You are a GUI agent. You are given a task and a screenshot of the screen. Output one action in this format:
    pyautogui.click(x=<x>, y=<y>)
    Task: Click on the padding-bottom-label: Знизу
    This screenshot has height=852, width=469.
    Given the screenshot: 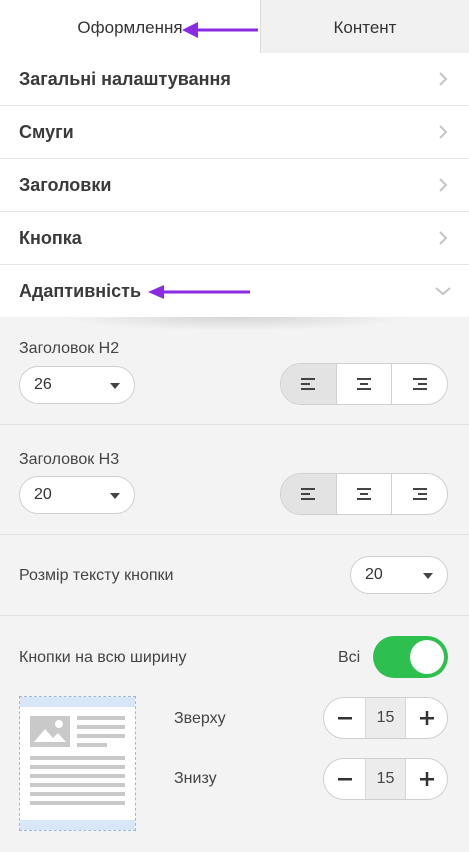 What is the action you would take?
    pyautogui.click(x=195, y=778)
    